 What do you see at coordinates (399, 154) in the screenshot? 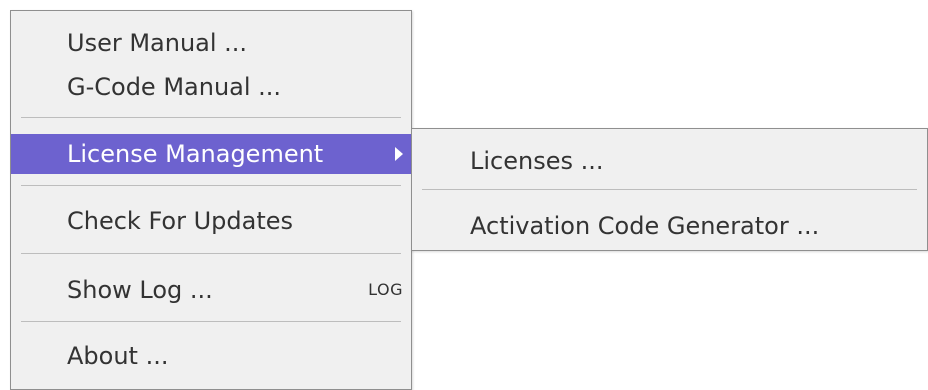
I see `submenu-arrow-icon` at bounding box center [399, 154].